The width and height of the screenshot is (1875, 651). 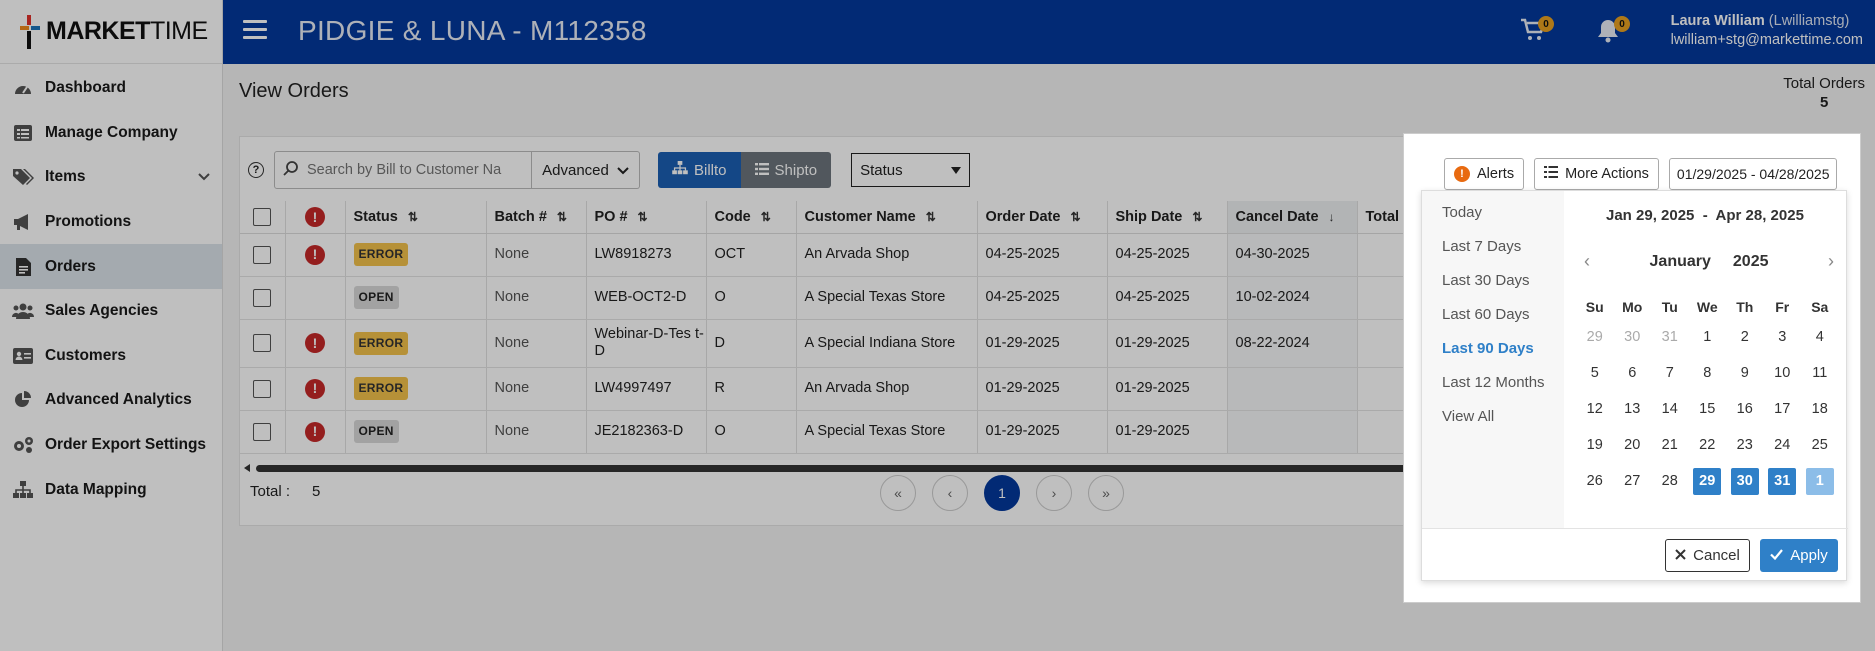 What do you see at coordinates (1632, 307) in the screenshot?
I see `weekday-label: Mo` at bounding box center [1632, 307].